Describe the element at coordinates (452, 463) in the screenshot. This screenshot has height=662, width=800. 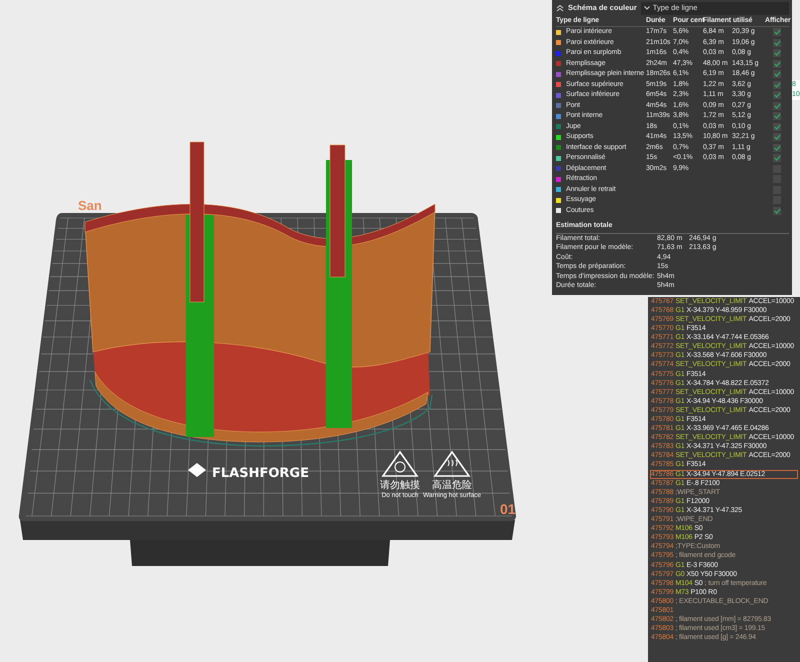
I see `hot-surface-icon` at that location.